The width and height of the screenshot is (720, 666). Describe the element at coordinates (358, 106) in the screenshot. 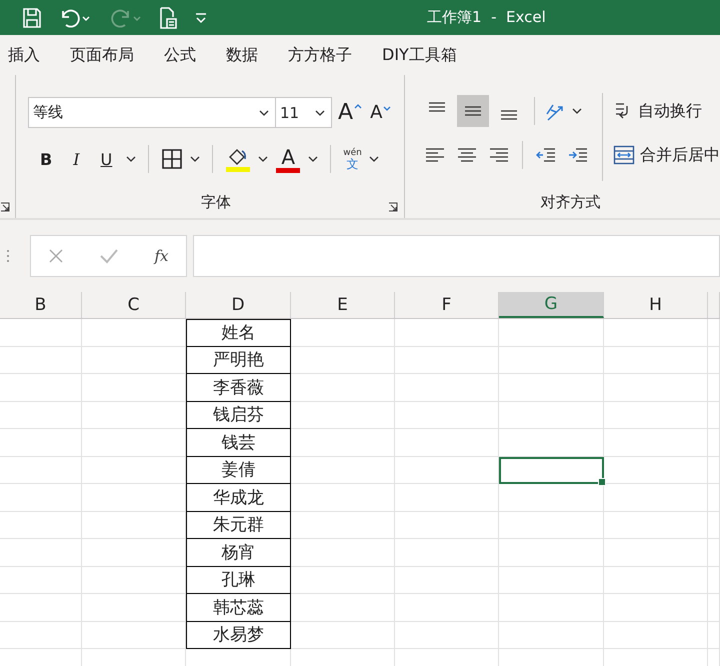

I see `caret-up-icon` at that location.